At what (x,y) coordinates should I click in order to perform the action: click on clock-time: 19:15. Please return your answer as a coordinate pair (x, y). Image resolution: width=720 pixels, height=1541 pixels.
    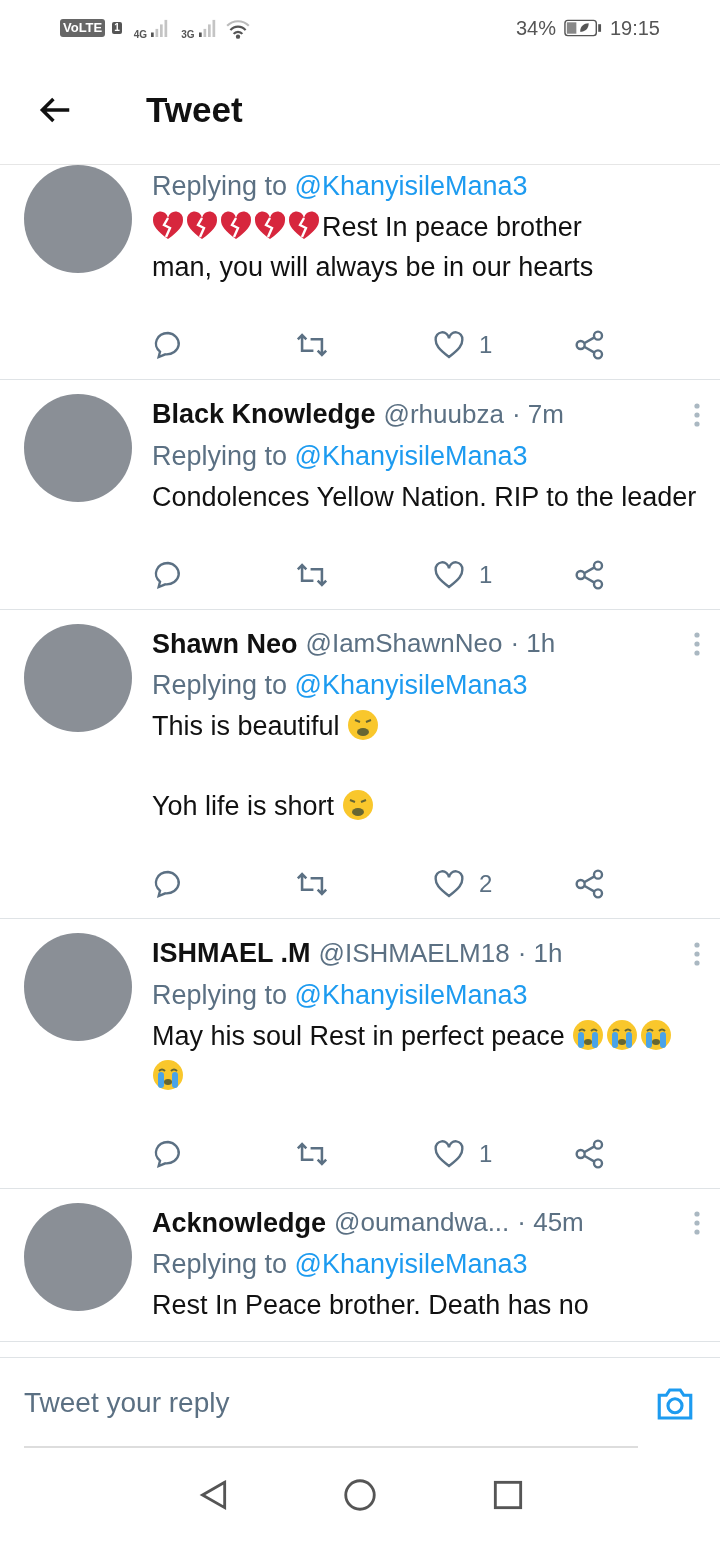
    Looking at the image, I should click on (634, 28).